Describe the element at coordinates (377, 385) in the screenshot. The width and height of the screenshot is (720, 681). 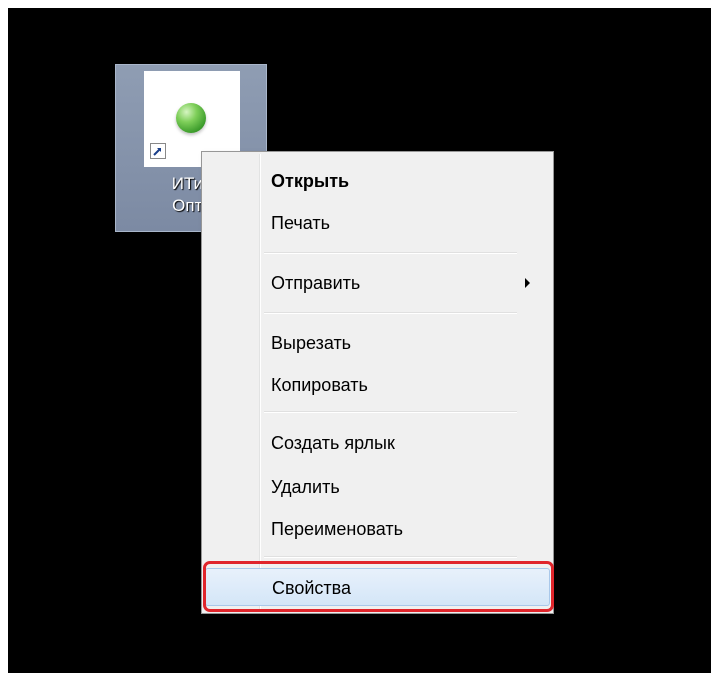
I see `menu-item-copy: Копировать` at that location.